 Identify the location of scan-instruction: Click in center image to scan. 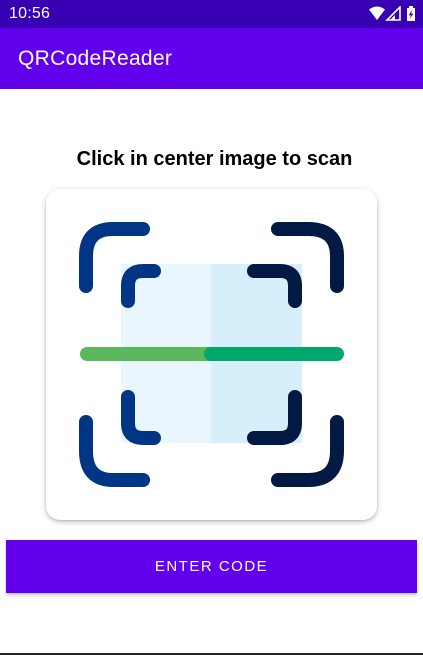
(214, 159).